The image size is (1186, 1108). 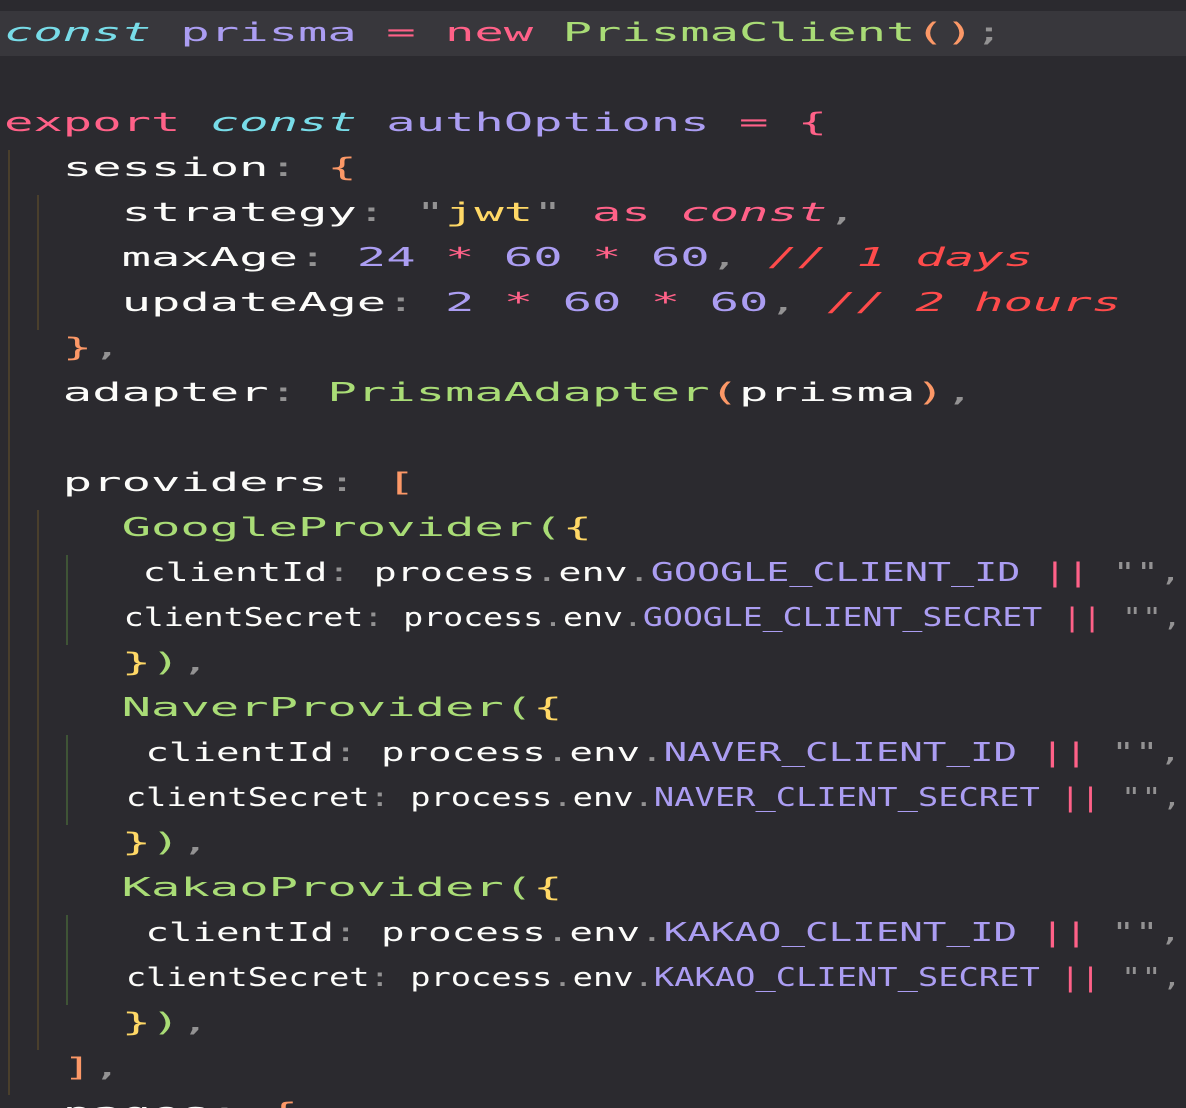 I want to click on code-line-text: GoogleProvider({, so click(x=298, y=528).